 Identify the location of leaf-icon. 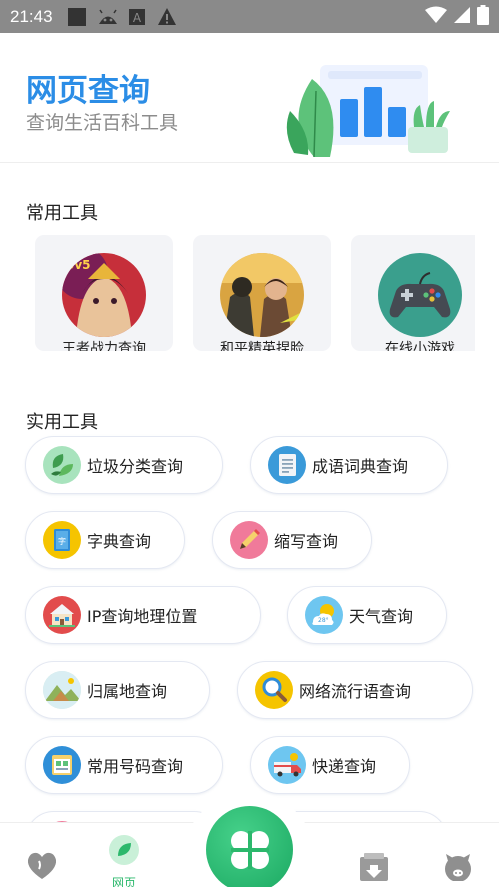
(124, 852).